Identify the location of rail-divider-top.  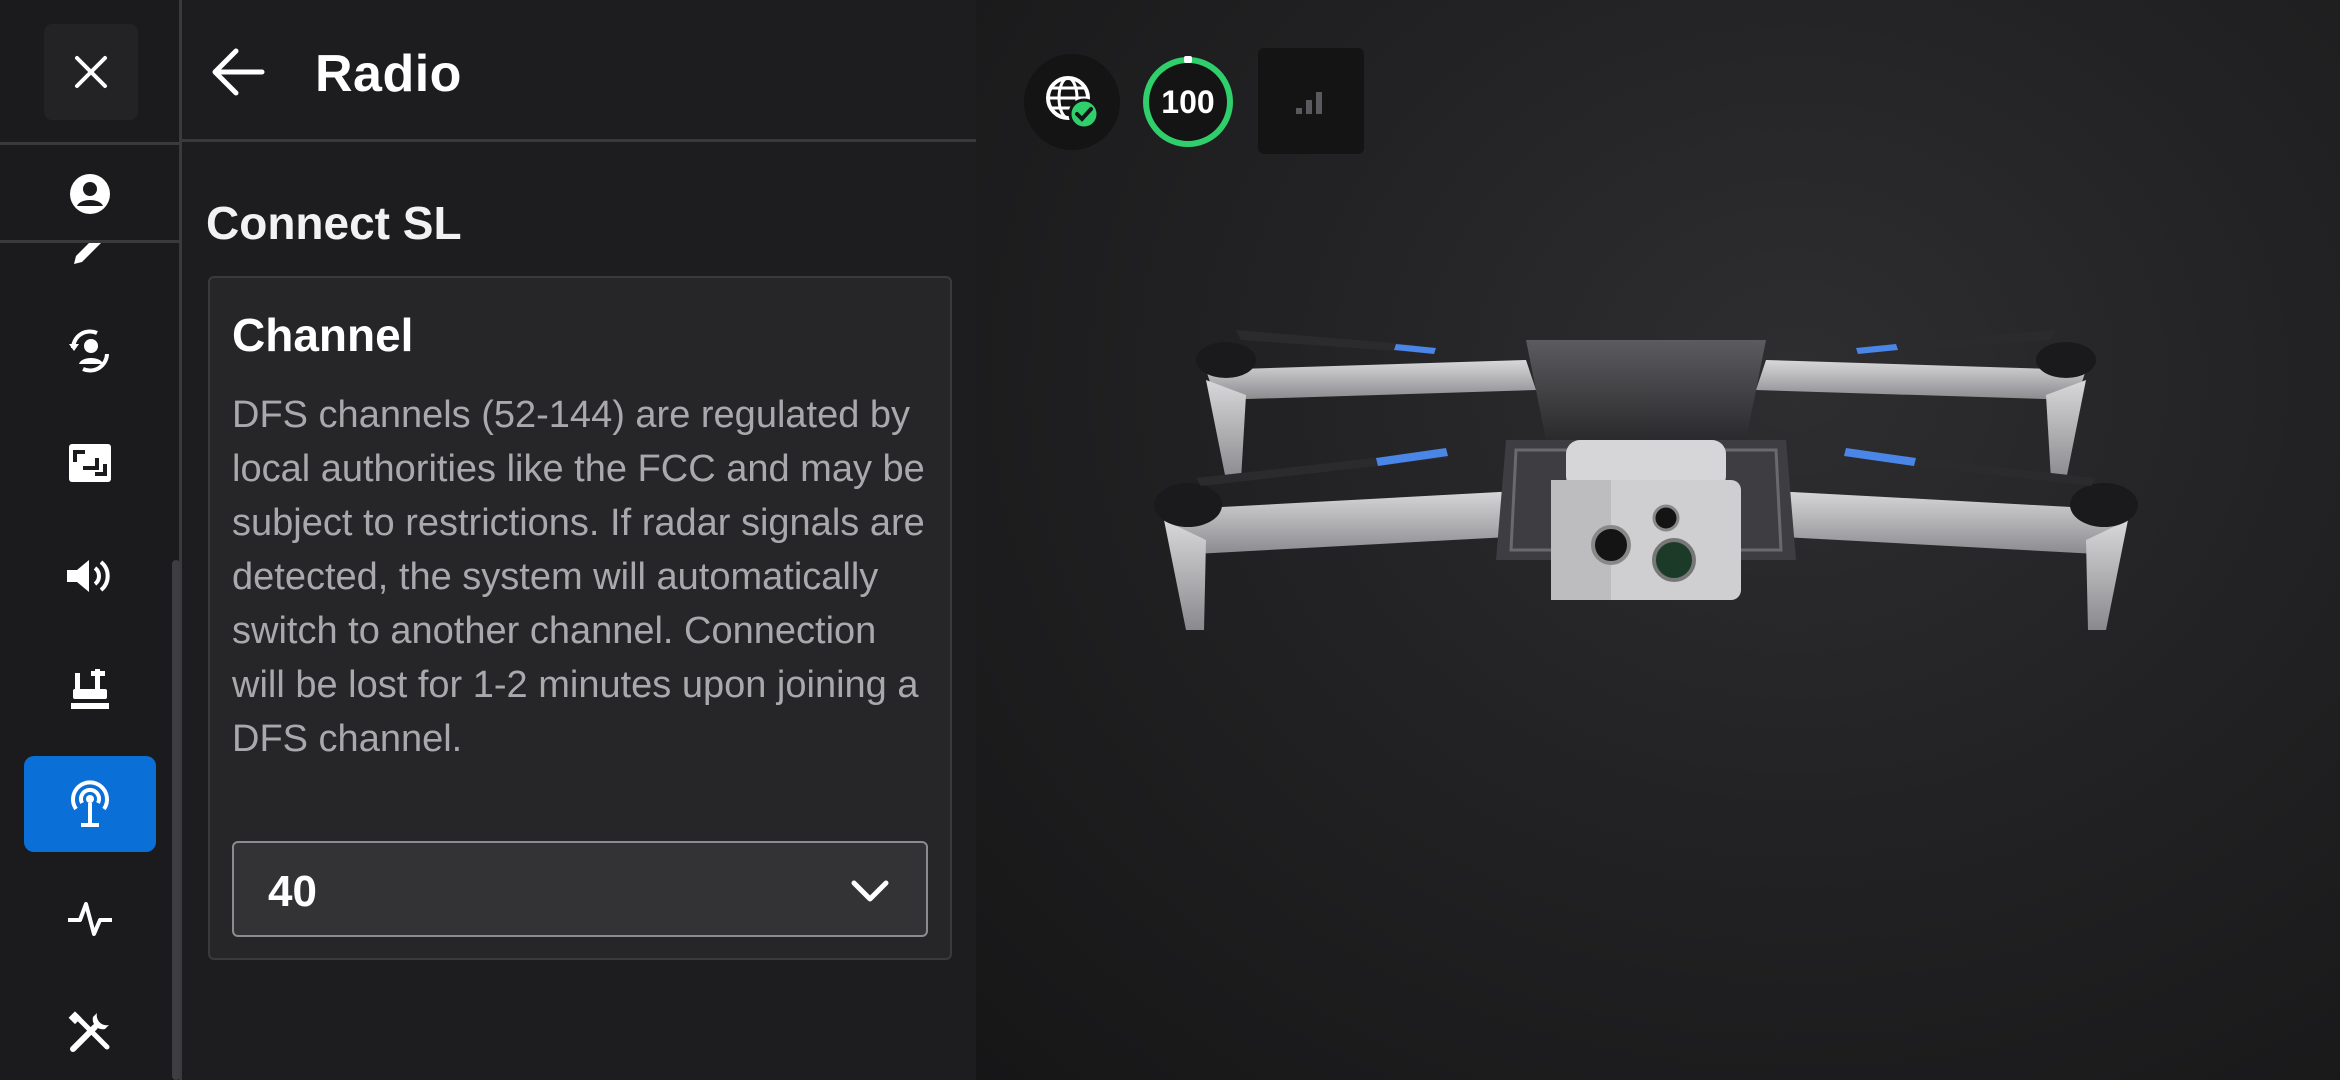
(91, 143).